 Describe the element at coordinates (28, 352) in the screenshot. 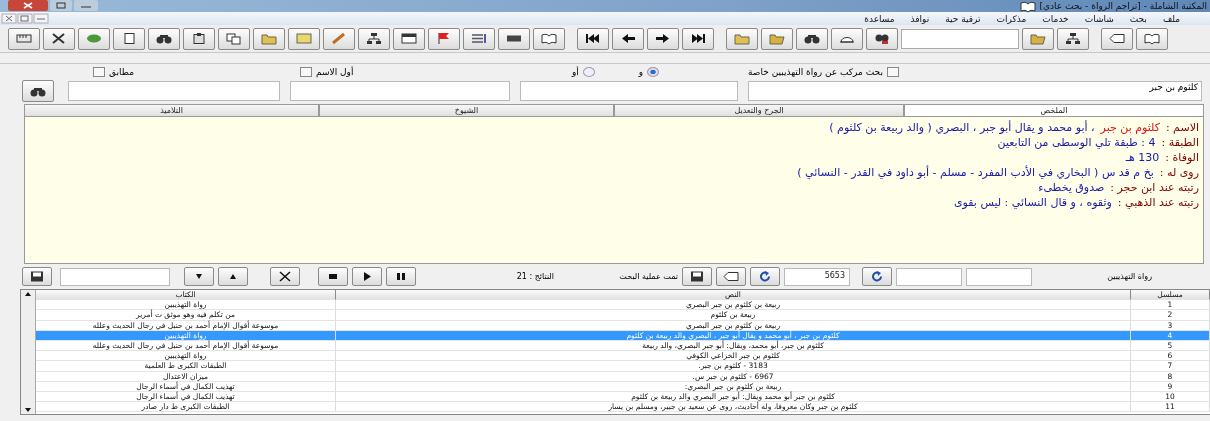

I see `scrollbar` at that location.